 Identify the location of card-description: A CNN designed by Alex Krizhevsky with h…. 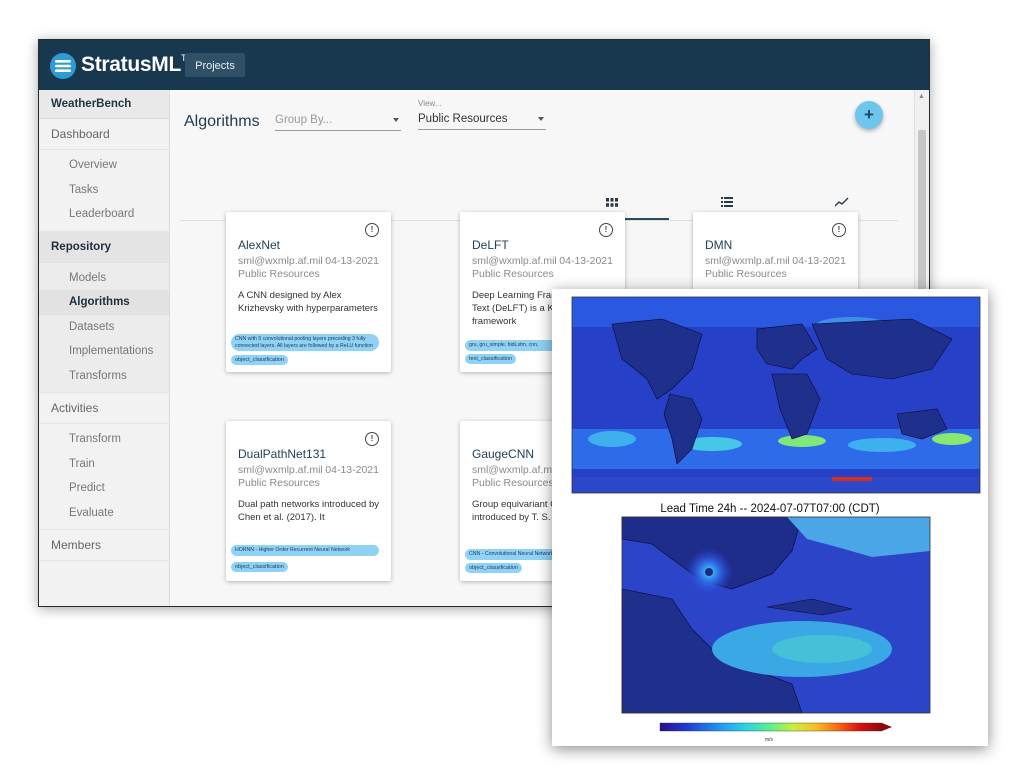
(308, 302).